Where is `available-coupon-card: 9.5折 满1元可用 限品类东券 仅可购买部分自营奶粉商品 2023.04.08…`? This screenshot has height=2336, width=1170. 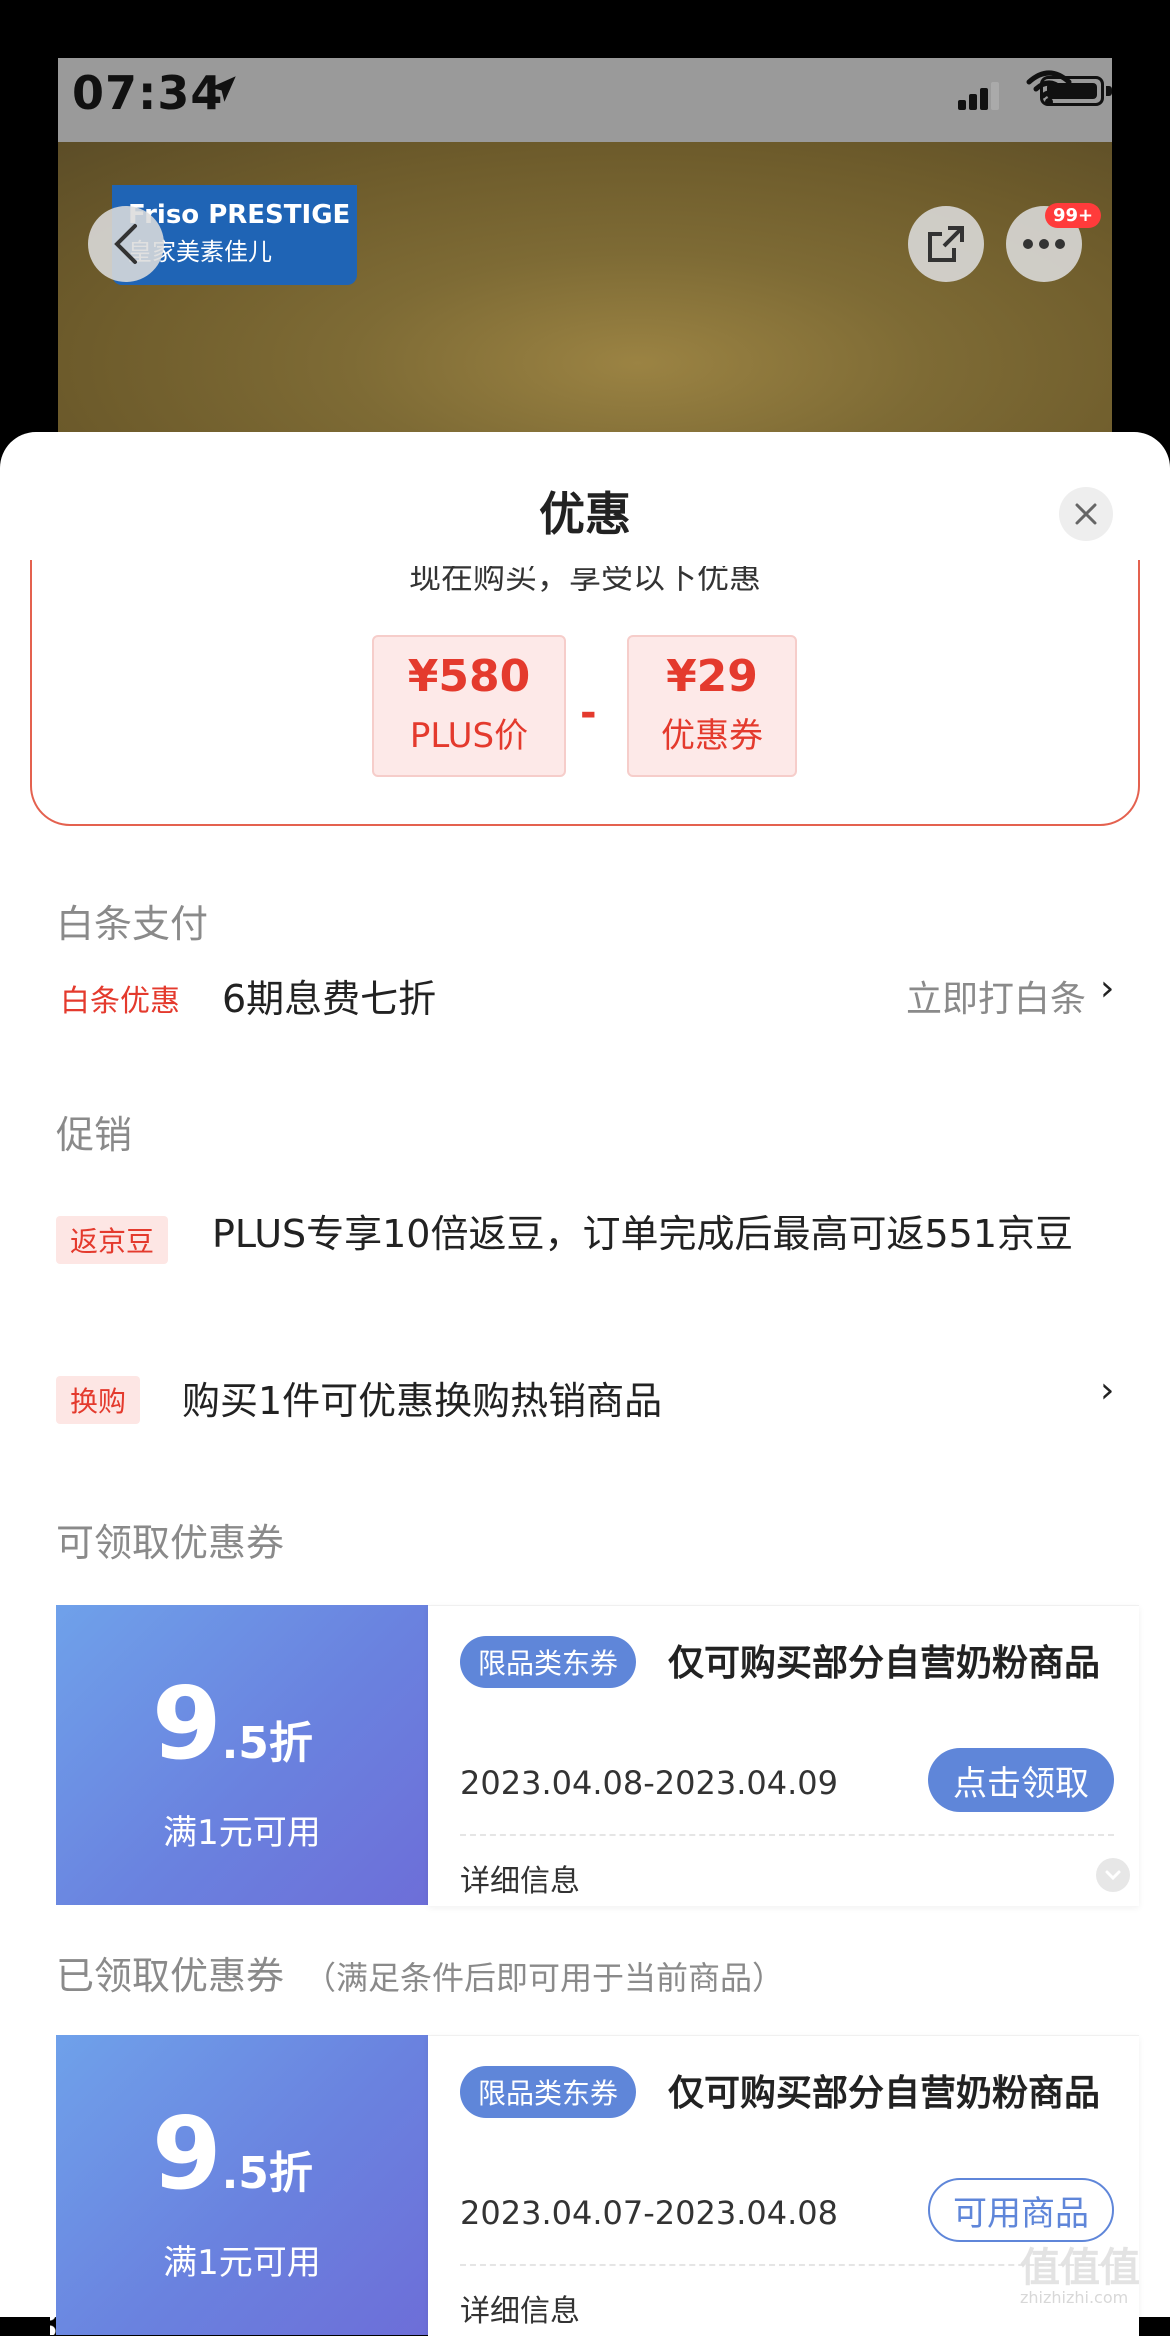
available-coupon-card: 9.5折 满1元可用 限品类东券 仅可购买部分自营奶粉商品 2023.04.08… is located at coordinates (594, 1755).